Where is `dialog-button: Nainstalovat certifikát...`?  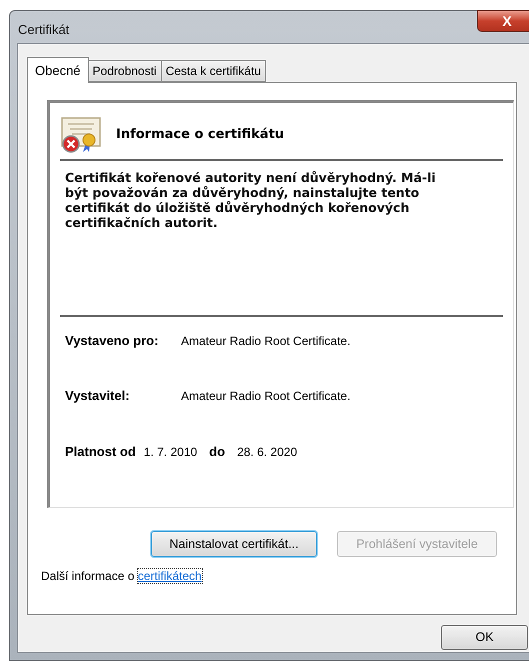 dialog-button: Nainstalovat certifikát... is located at coordinates (234, 544).